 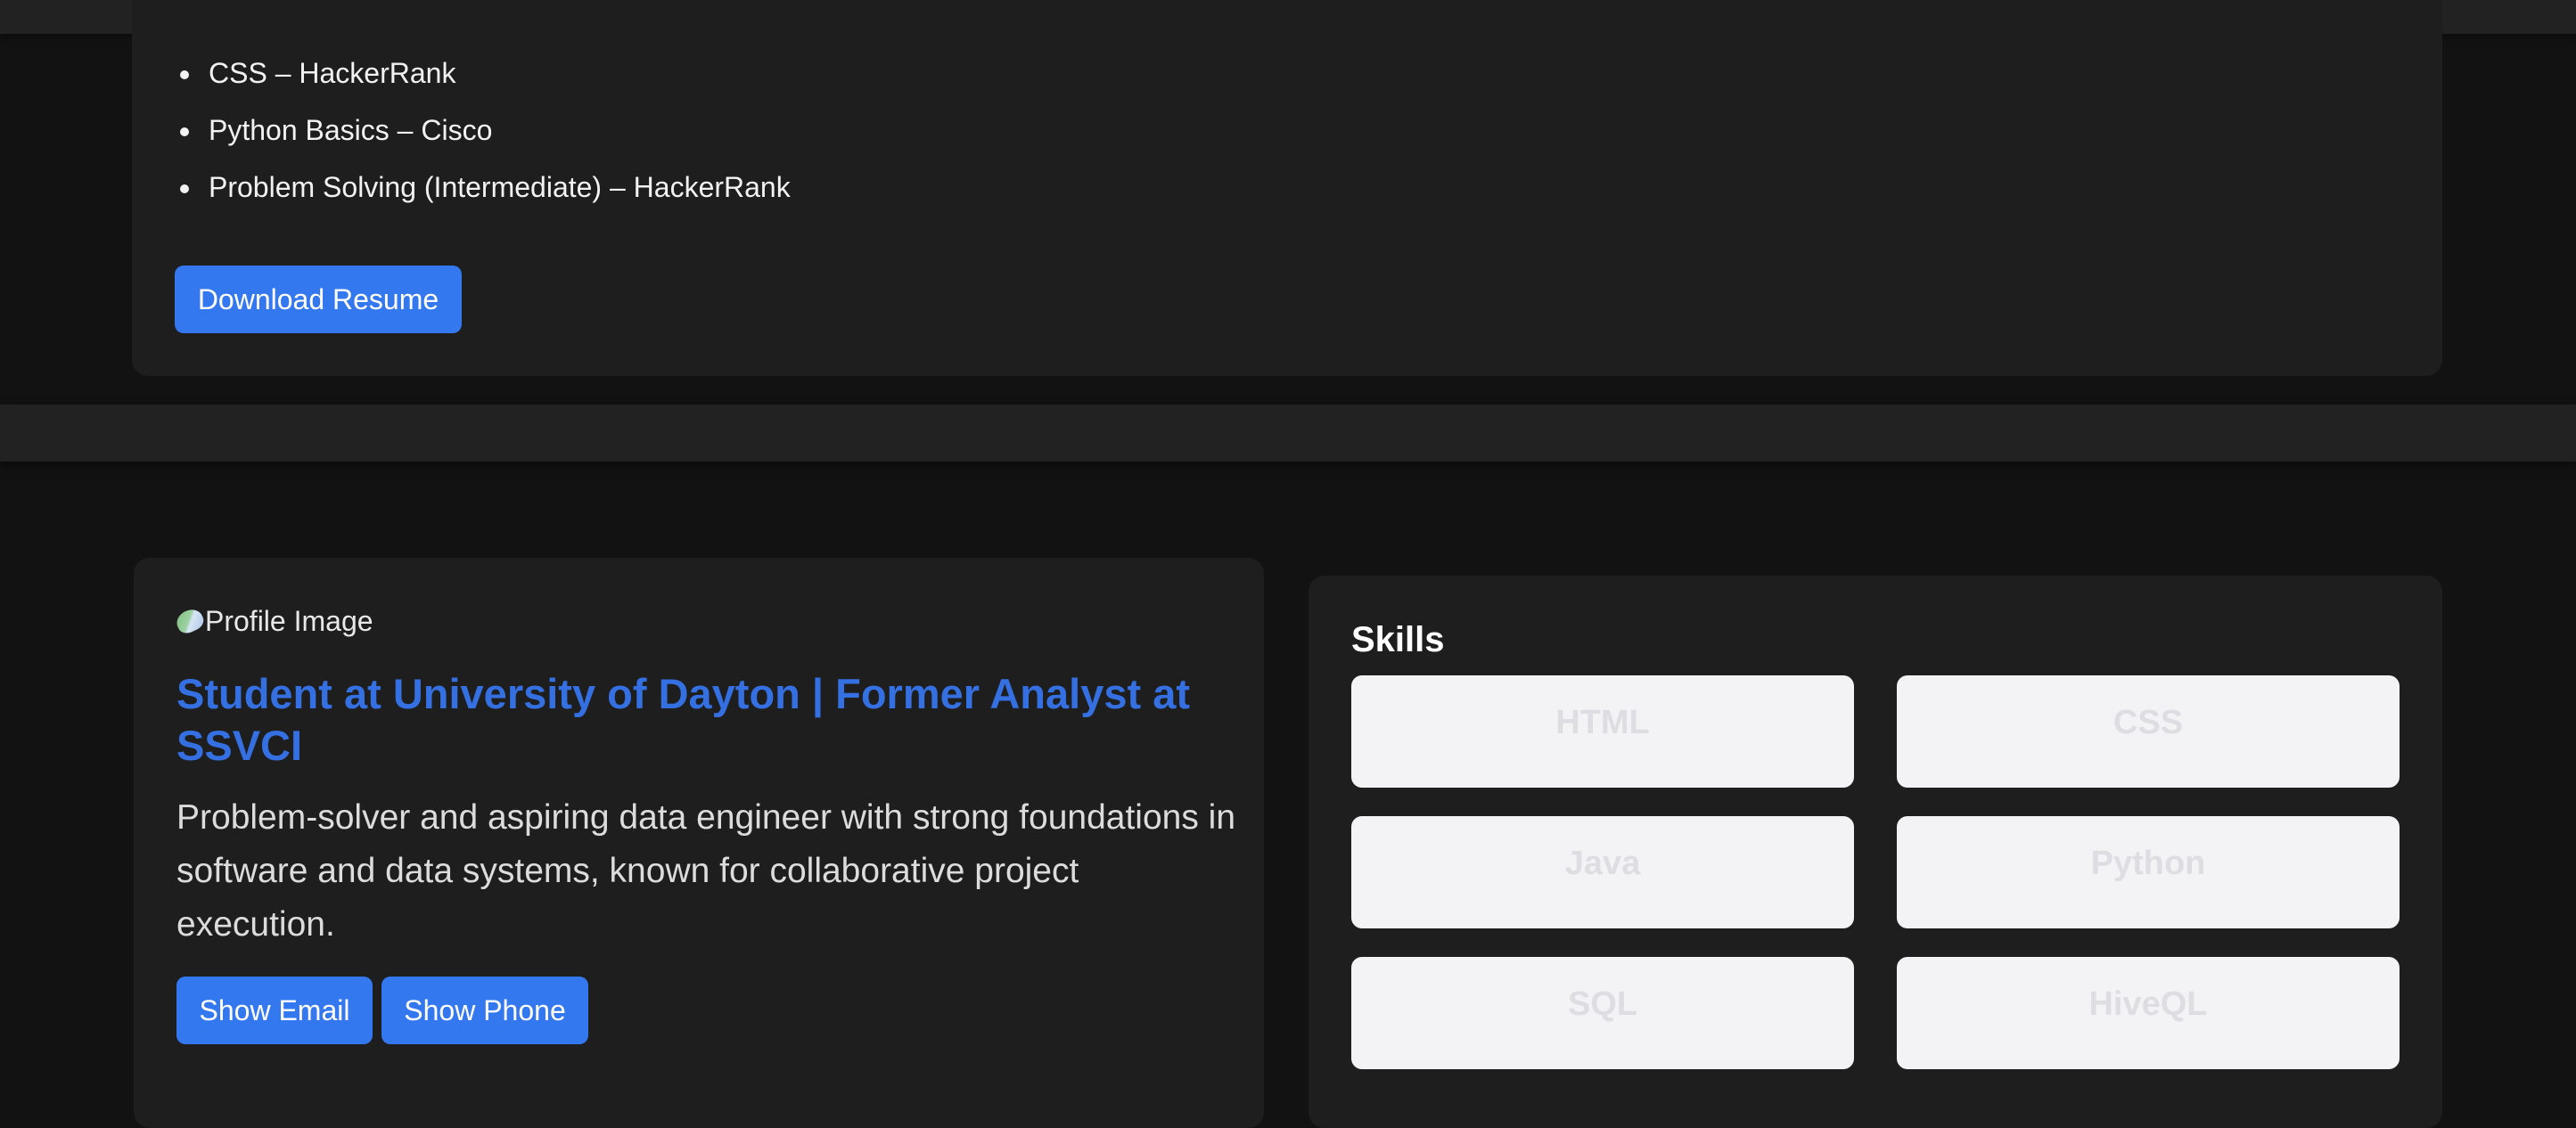 What do you see at coordinates (1288, 433) in the screenshot?
I see `section-divider` at bounding box center [1288, 433].